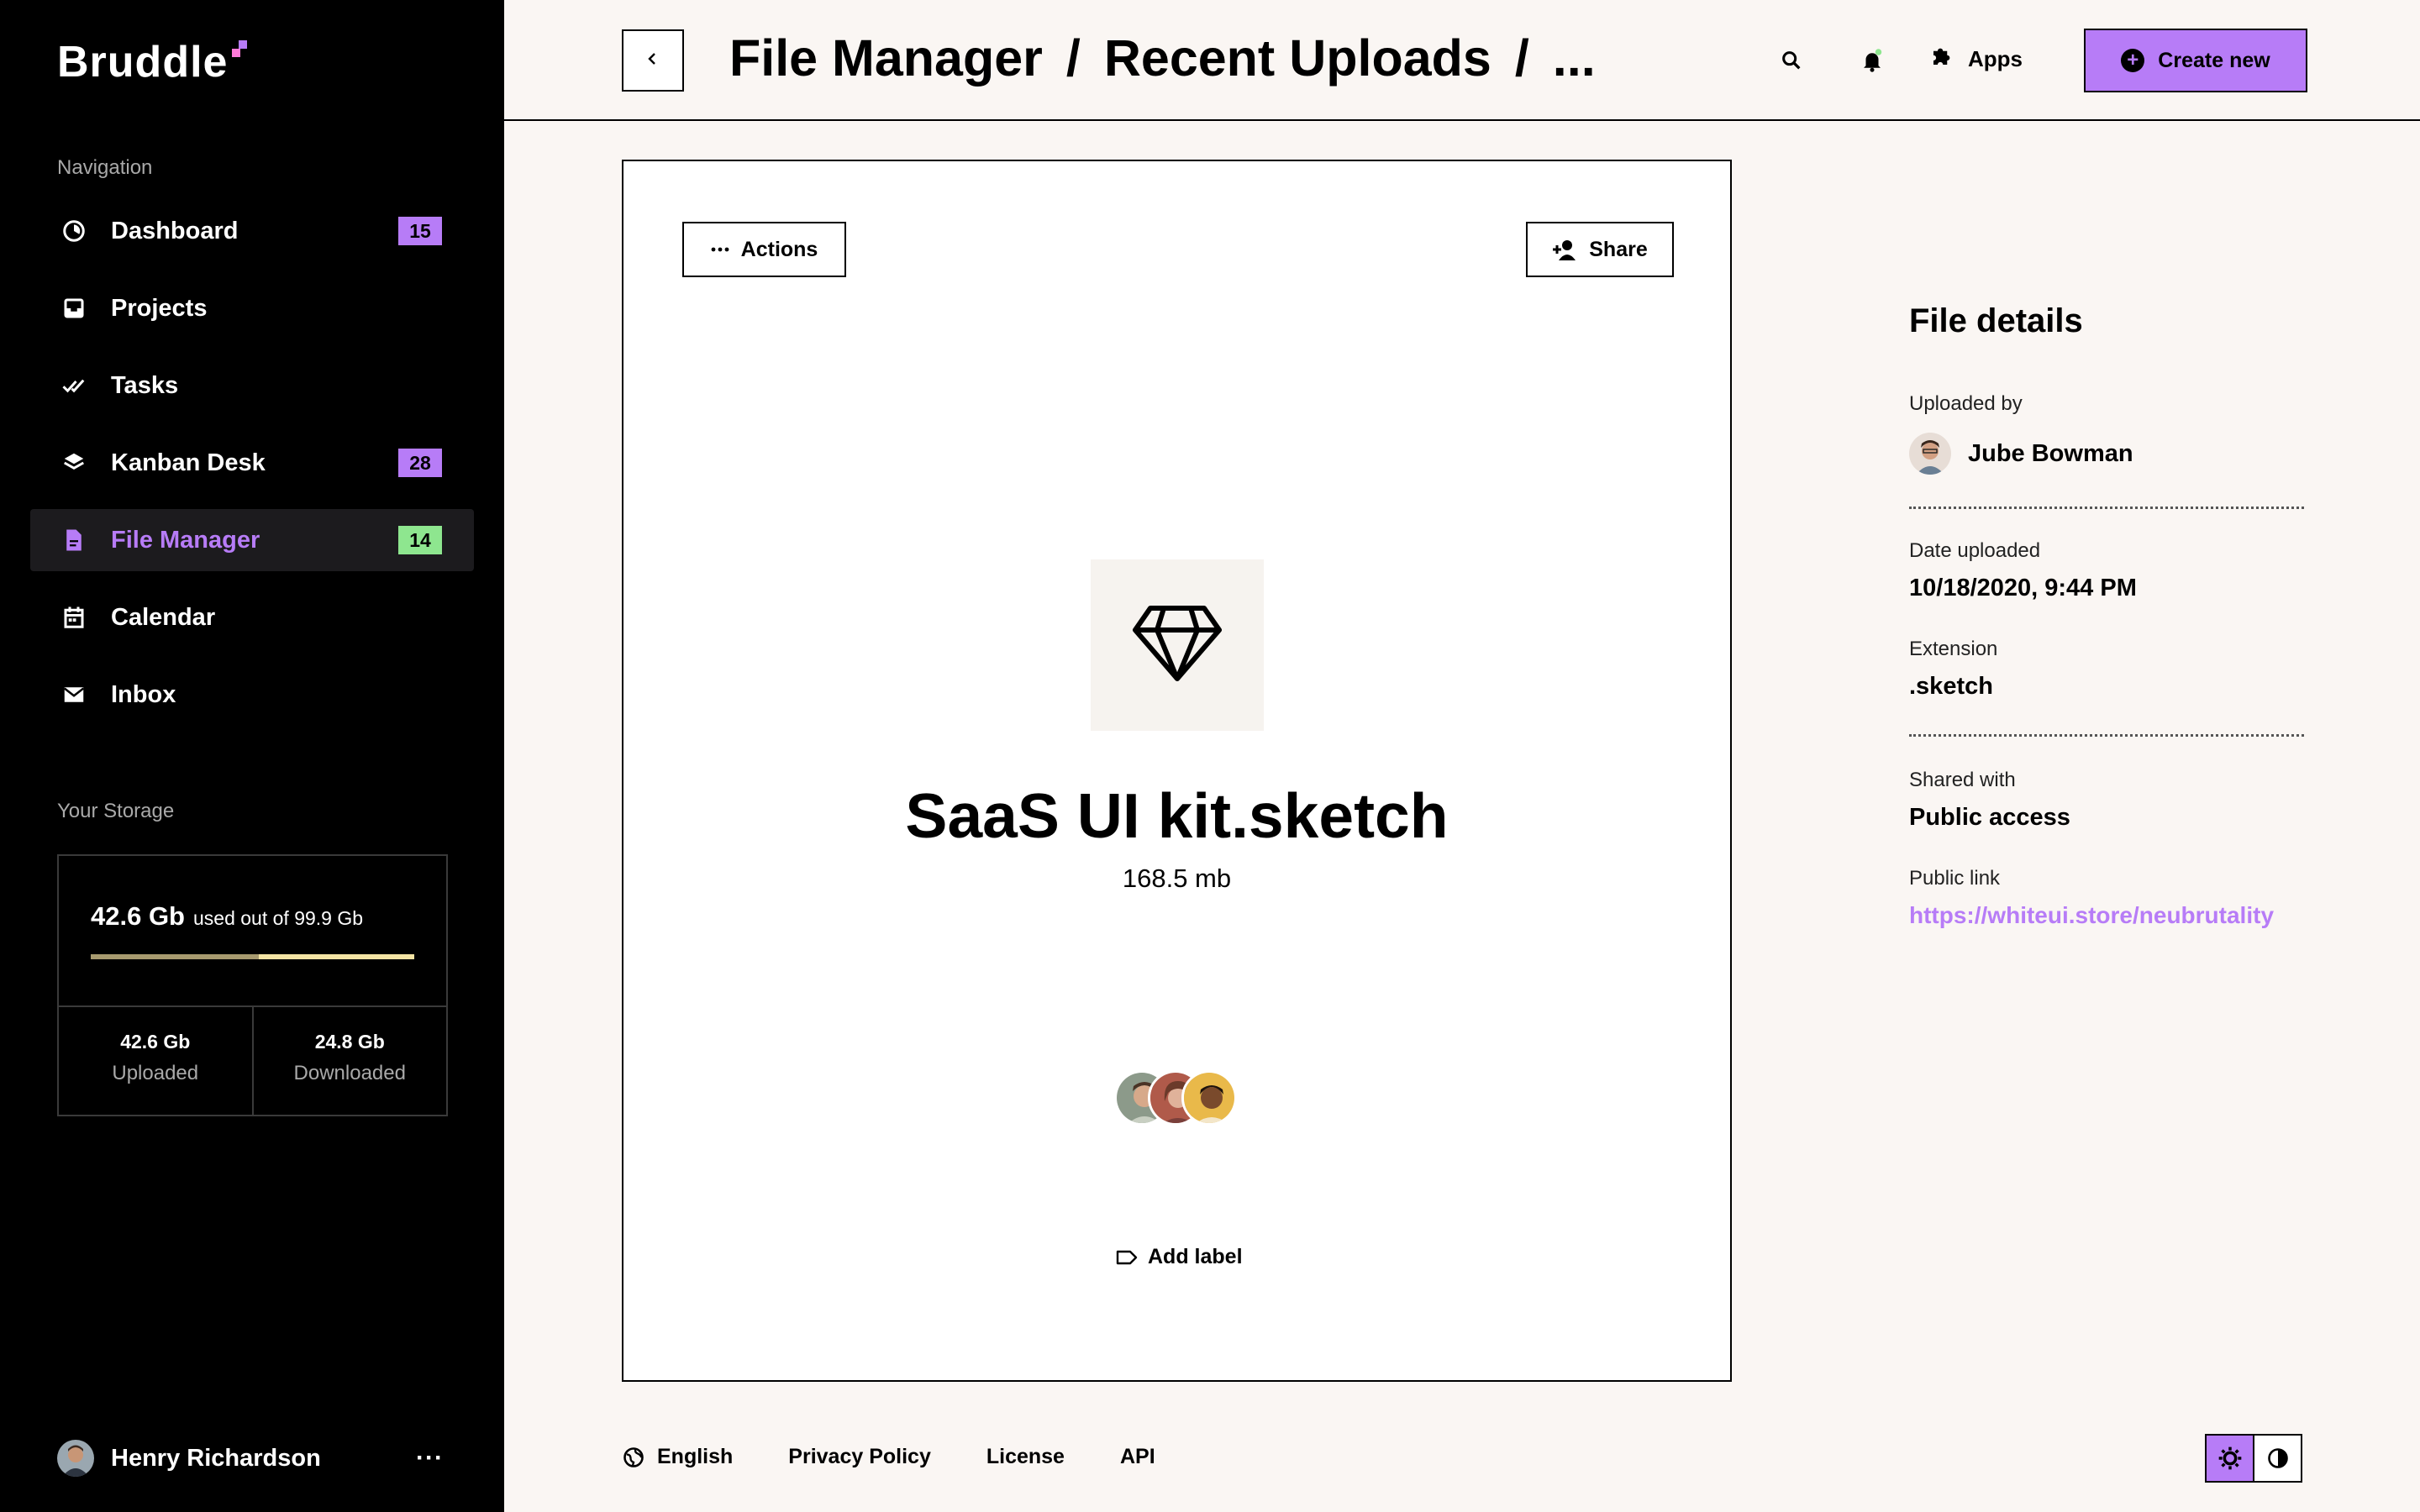 The image size is (2420, 1512). I want to click on file-size: 168.5 mb, so click(1177, 878).